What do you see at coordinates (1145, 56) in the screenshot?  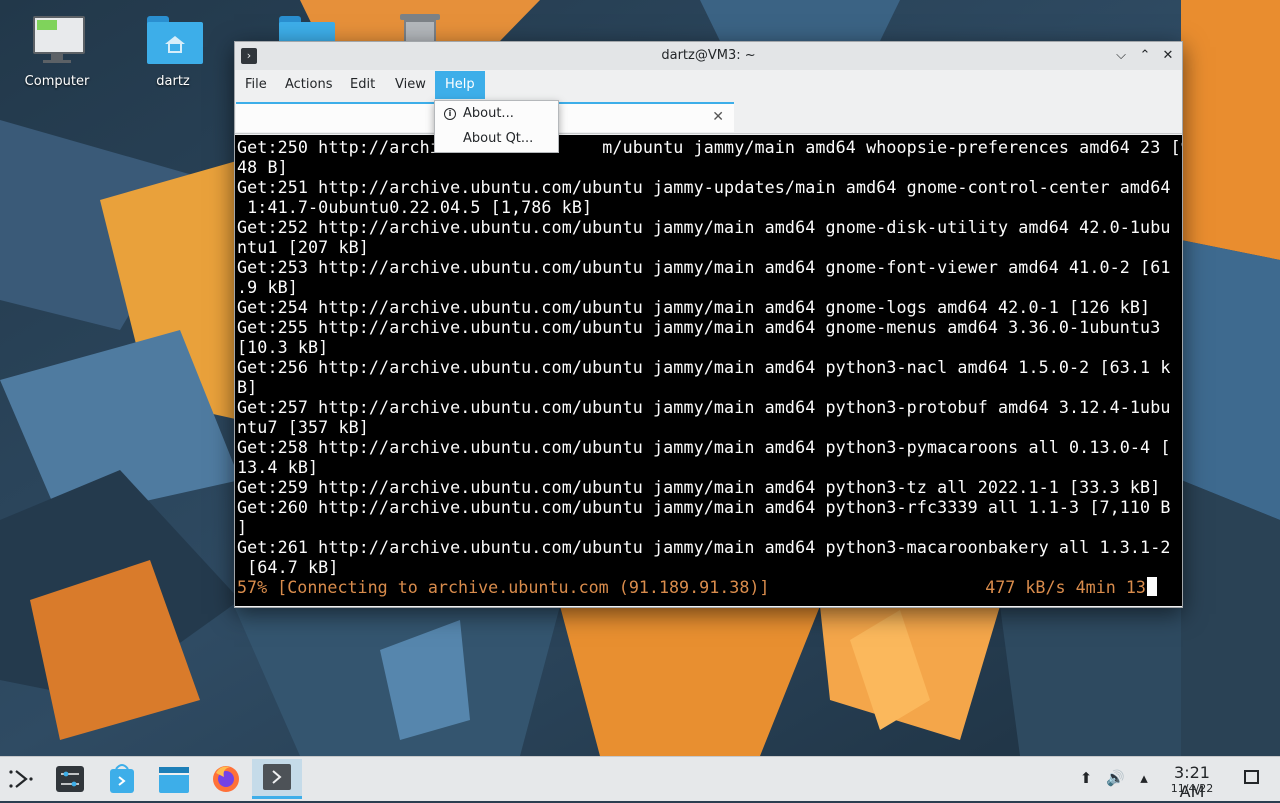 I see `maximize-button: ⌃` at bounding box center [1145, 56].